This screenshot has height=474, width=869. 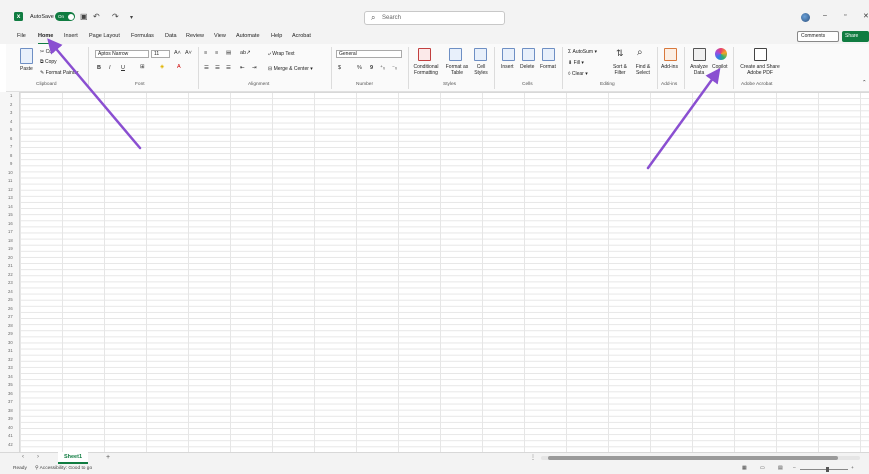 What do you see at coordinates (10, 359) in the screenshot?
I see `row-number: 32` at bounding box center [10, 359].